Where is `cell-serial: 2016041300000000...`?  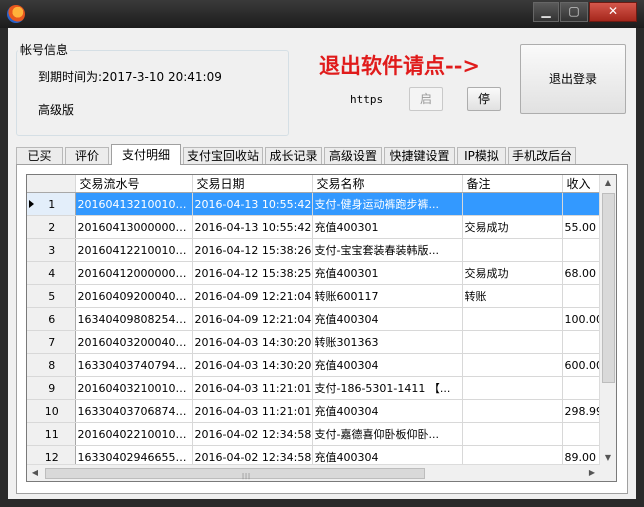
cell-serial: 2016041300000000... is located at coordinates (134, 227).